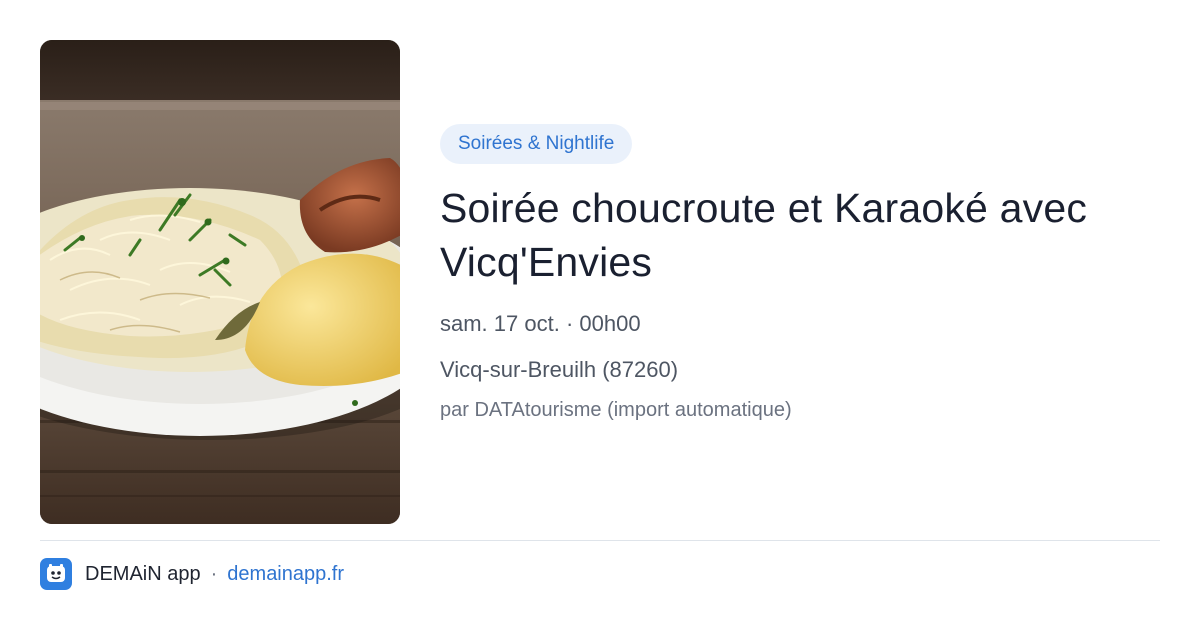  I want to click on demain-app-logo-icon, so click(56, 574).